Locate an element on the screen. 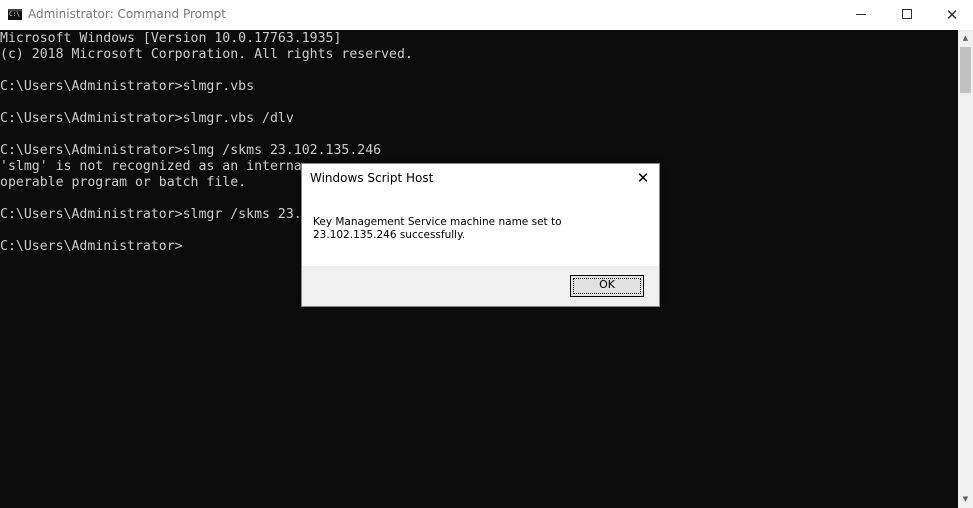 This screenshot has width=973, height=508. maximize-button is located at coordinates (907, 15).